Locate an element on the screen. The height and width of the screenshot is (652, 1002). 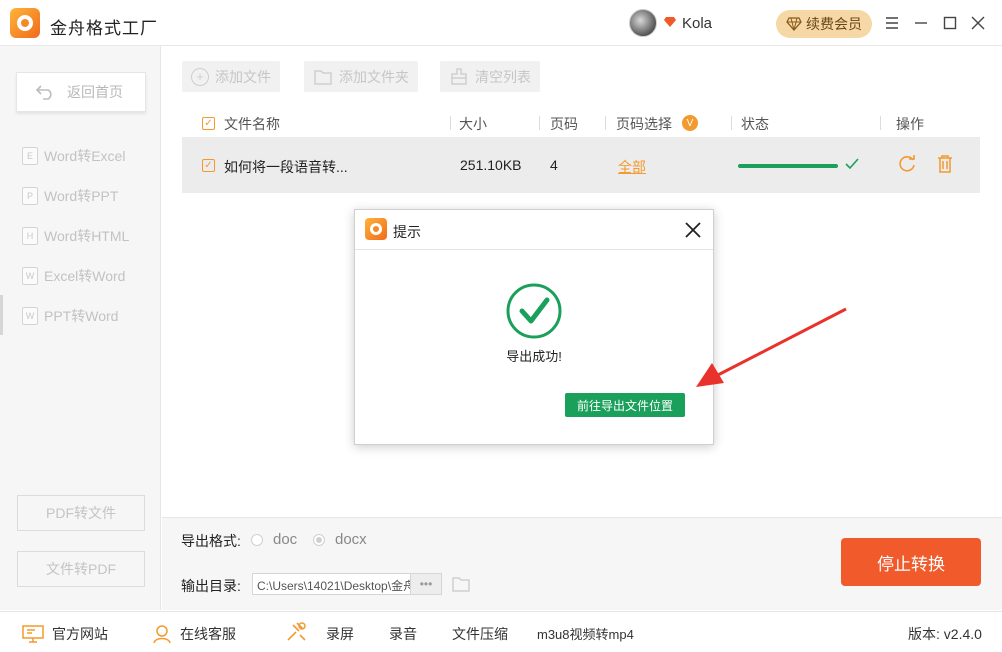
open-export-location-button: 前往导出文件位置 is located at coordinates (625, 405).